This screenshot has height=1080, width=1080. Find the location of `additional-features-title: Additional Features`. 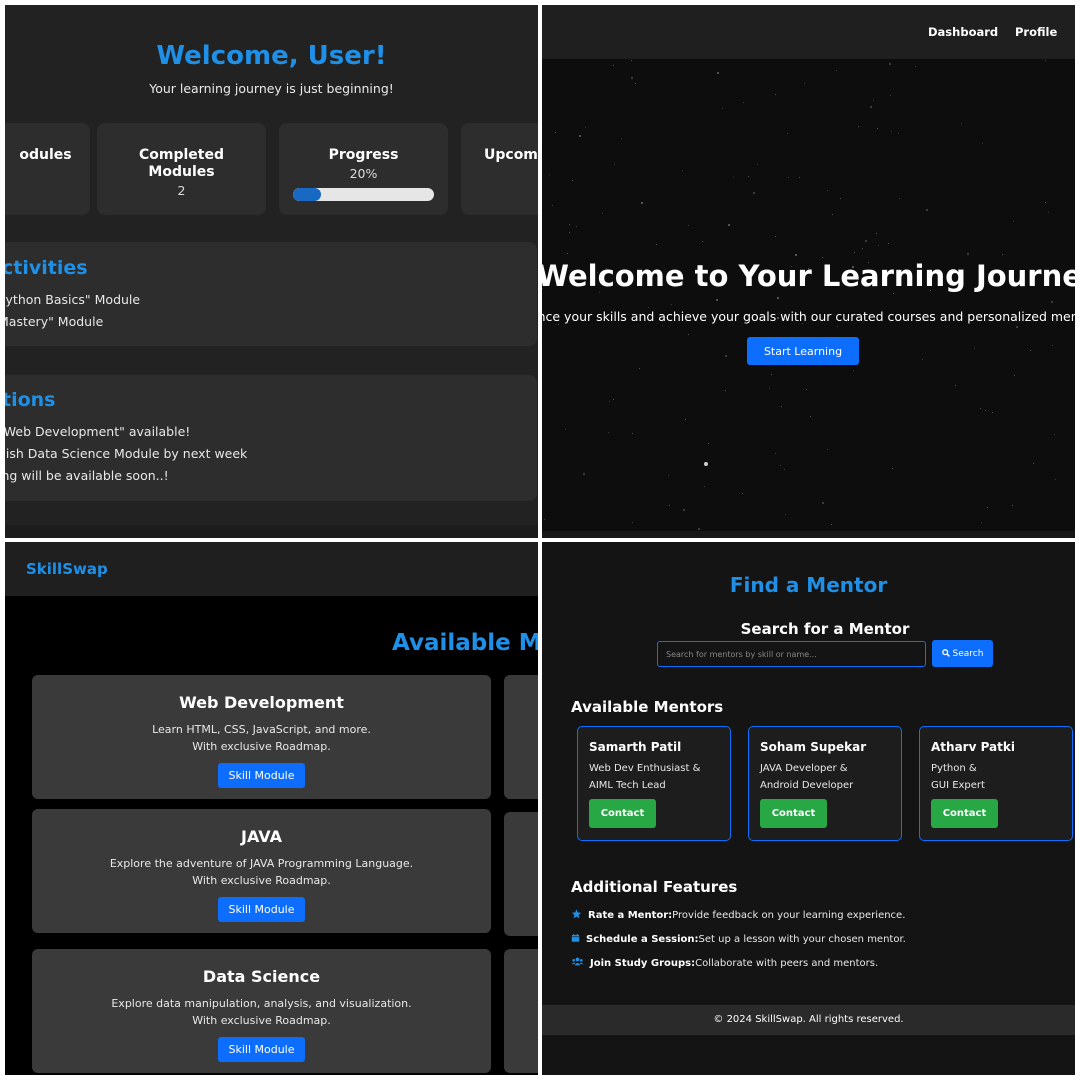

additional-features-title: Additional Features is located at coordinates (654, 887).